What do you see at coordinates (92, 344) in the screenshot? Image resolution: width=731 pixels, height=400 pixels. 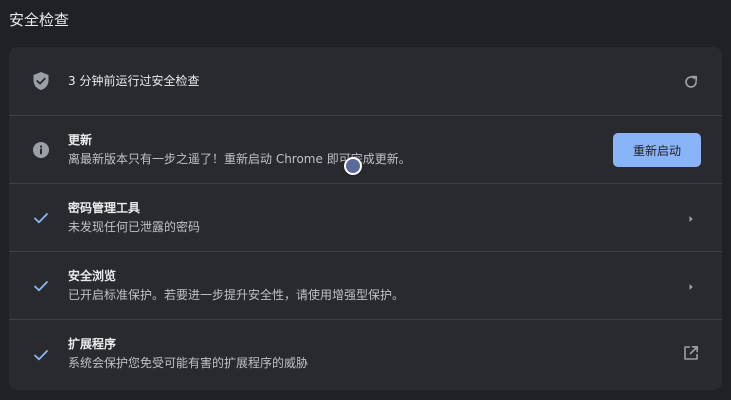 I see `extensions-title: 扩展程序` at bounding box center [92, 344].